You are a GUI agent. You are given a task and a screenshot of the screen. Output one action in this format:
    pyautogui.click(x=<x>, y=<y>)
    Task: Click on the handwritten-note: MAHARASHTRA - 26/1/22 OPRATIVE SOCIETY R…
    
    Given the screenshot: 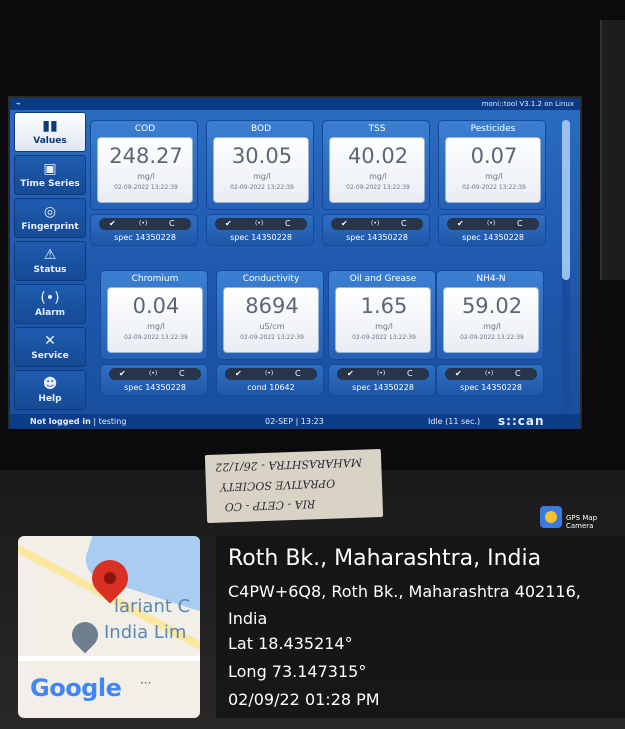 What is the action you would take?
    pyautogui.click(x=294, y=486)
    